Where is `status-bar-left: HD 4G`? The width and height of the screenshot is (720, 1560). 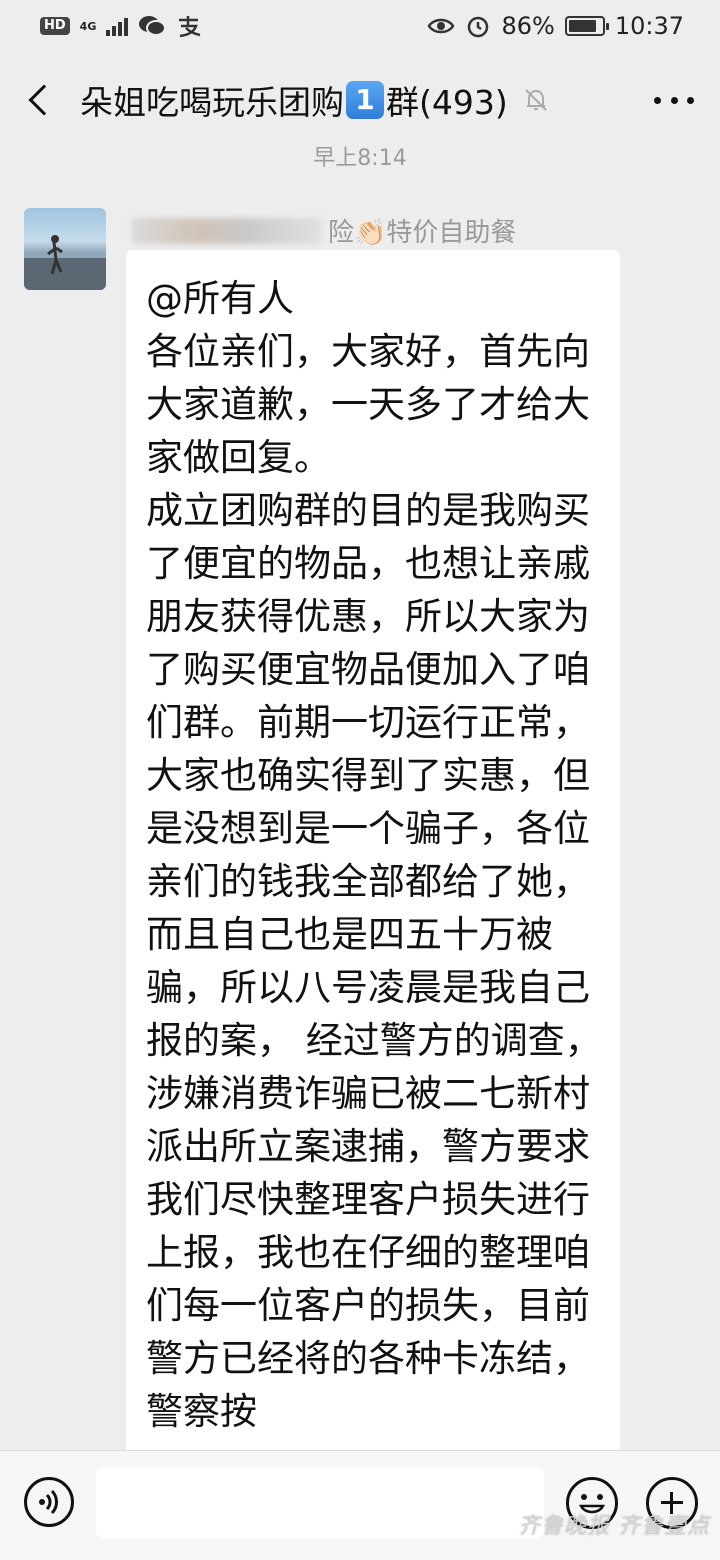 status-bar-left: HD 4G is located at coordinates (121, 26).